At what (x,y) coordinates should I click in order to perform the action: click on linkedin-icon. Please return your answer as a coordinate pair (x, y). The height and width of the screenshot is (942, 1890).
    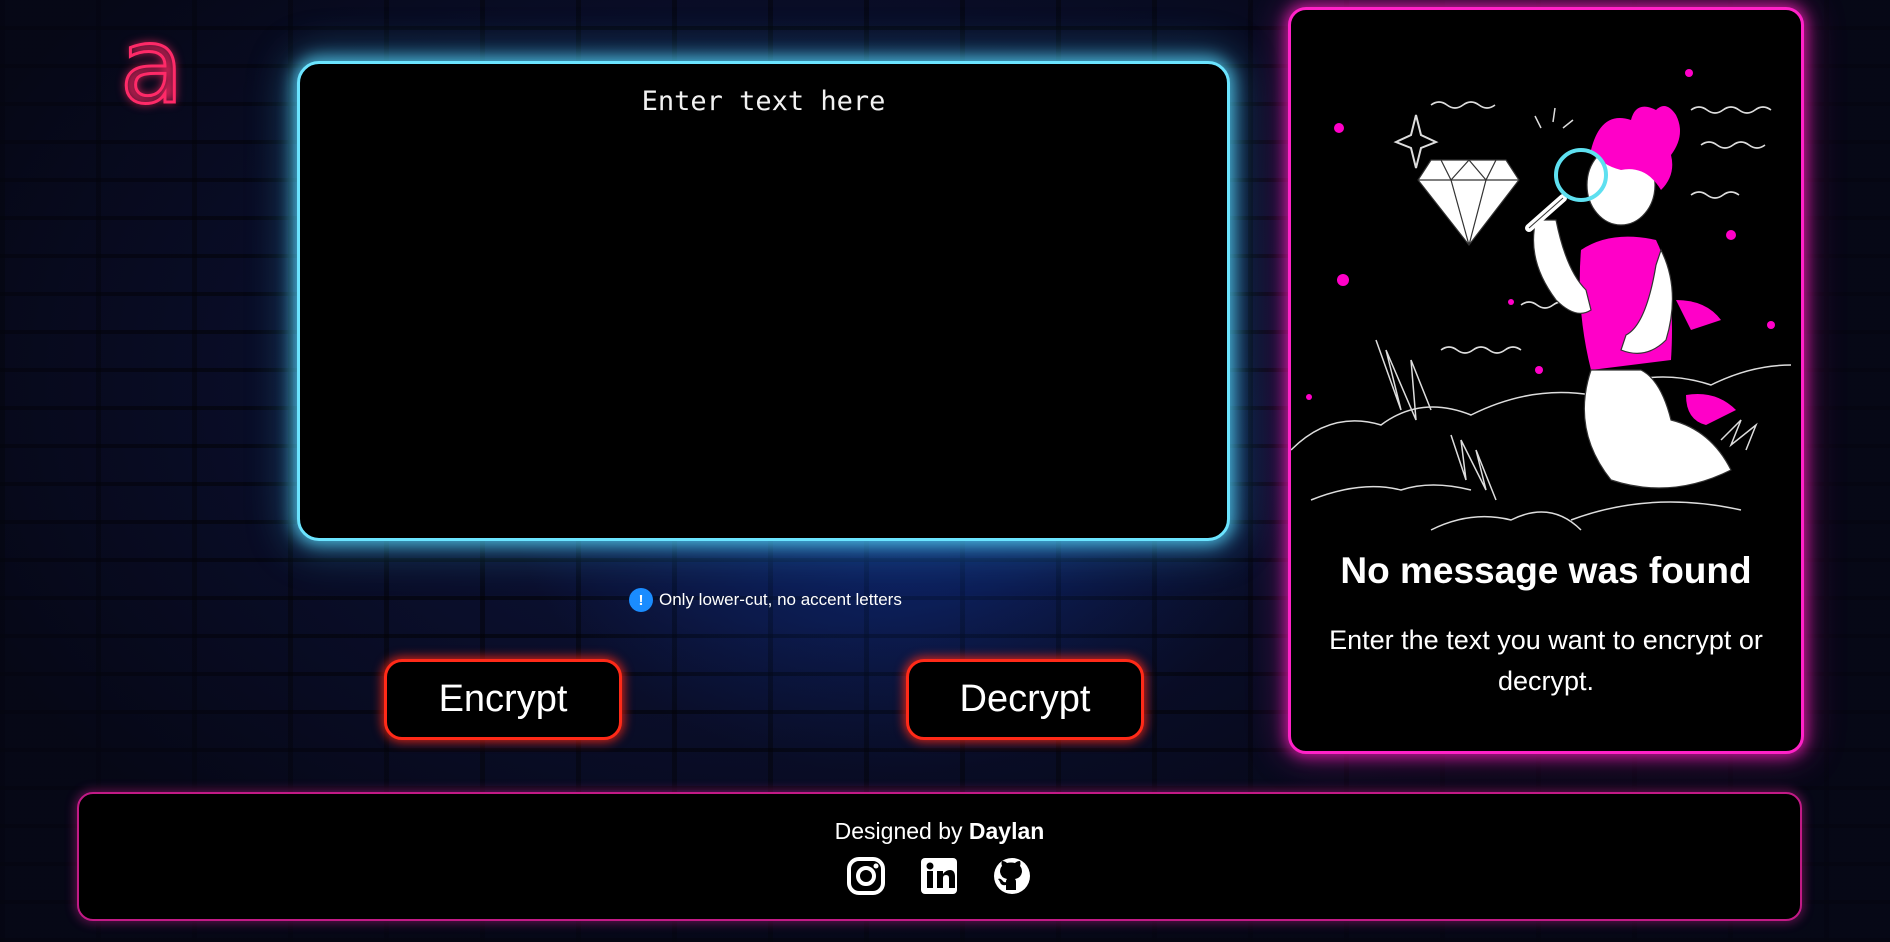
    Looking at the image, I should click on (939, 876).